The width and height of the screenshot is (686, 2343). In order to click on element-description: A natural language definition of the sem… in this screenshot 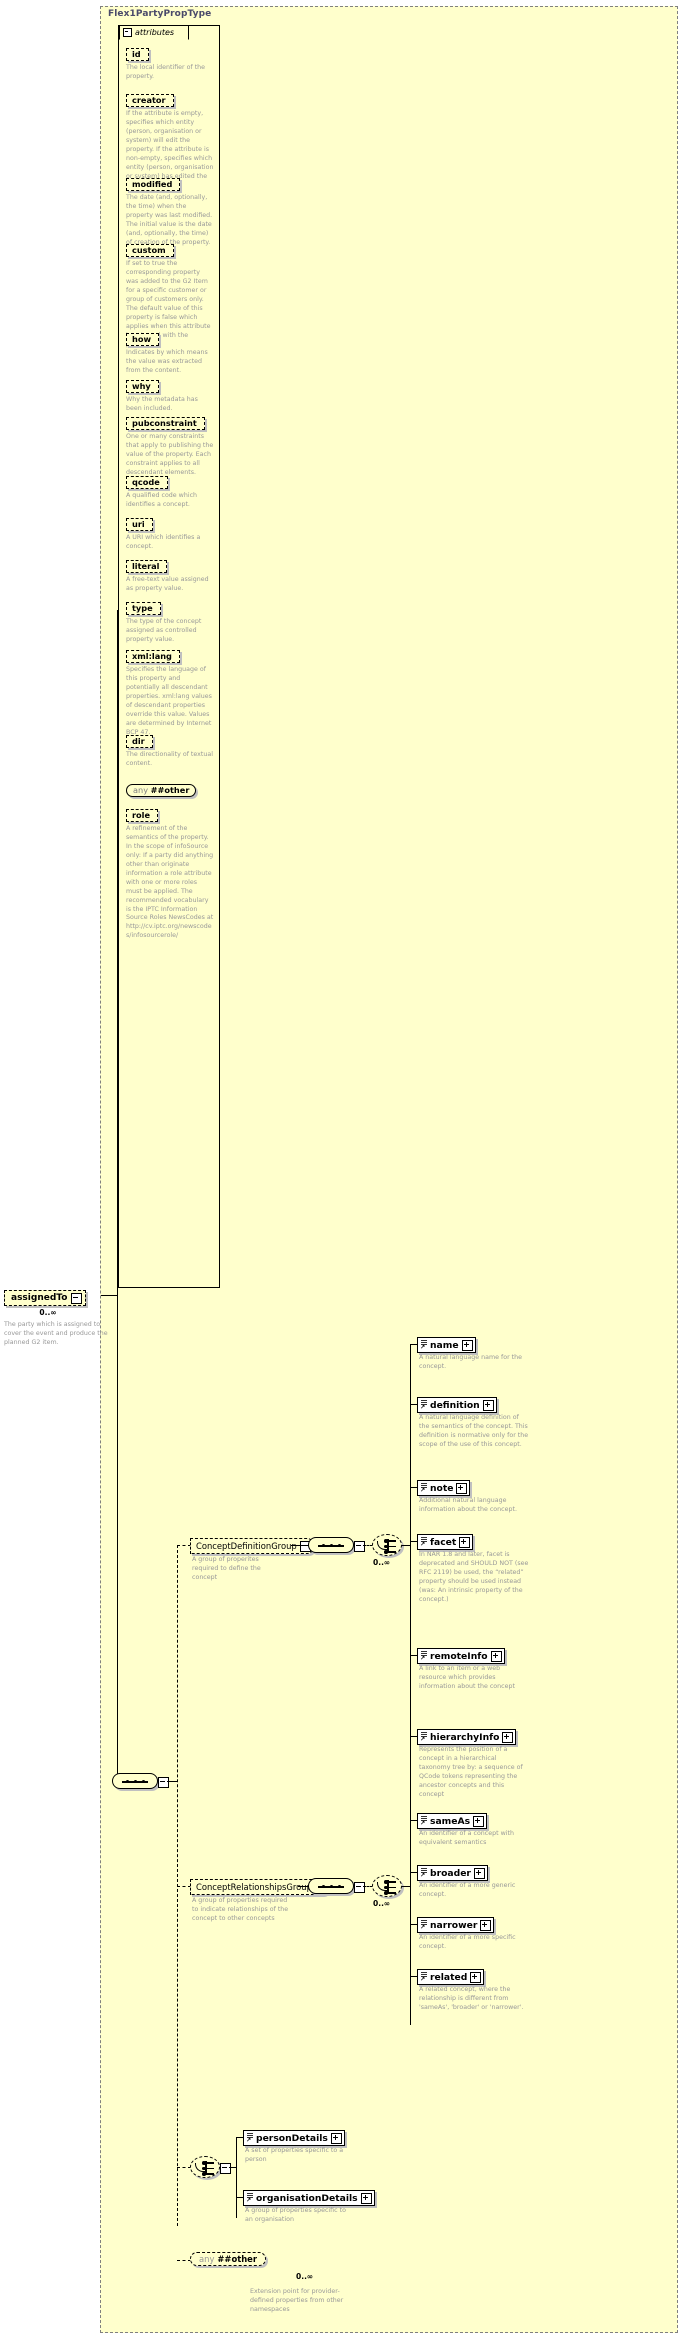, I will do `click(474, 1431)`.